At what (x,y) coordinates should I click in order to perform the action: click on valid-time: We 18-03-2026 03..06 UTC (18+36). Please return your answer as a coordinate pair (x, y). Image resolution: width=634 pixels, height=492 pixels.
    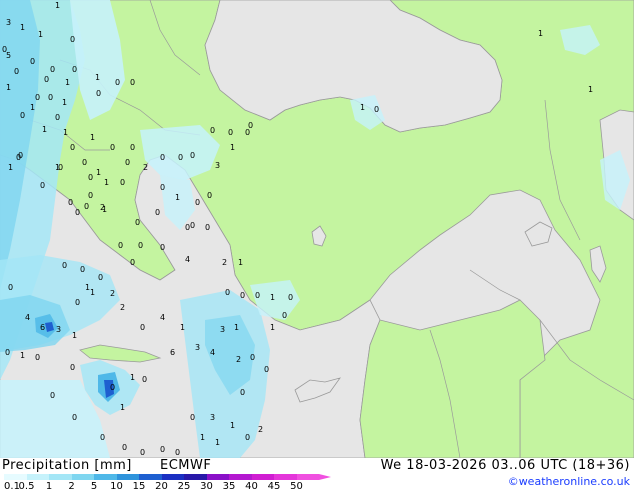
    Looking at the image, I should click on (505, 465).